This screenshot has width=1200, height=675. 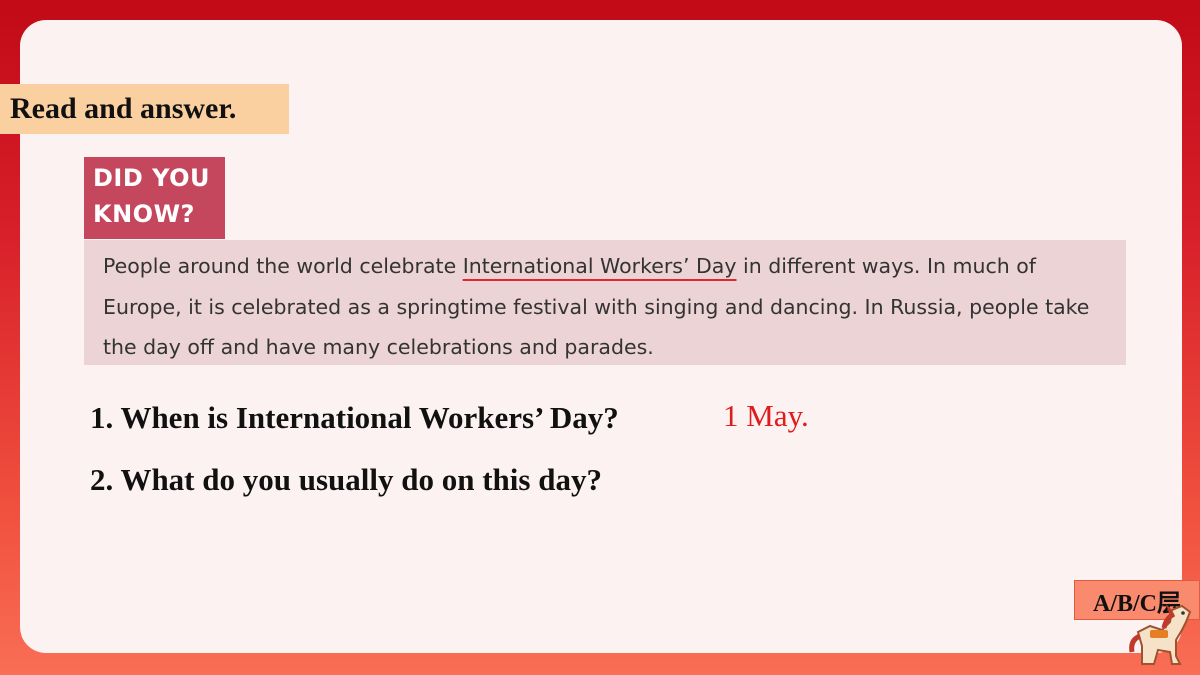 What do you see at coordinates (144, 214) in the screenshot?
I see `did-you-know-line-2: KNOW?` at bounding box center [144, 214].